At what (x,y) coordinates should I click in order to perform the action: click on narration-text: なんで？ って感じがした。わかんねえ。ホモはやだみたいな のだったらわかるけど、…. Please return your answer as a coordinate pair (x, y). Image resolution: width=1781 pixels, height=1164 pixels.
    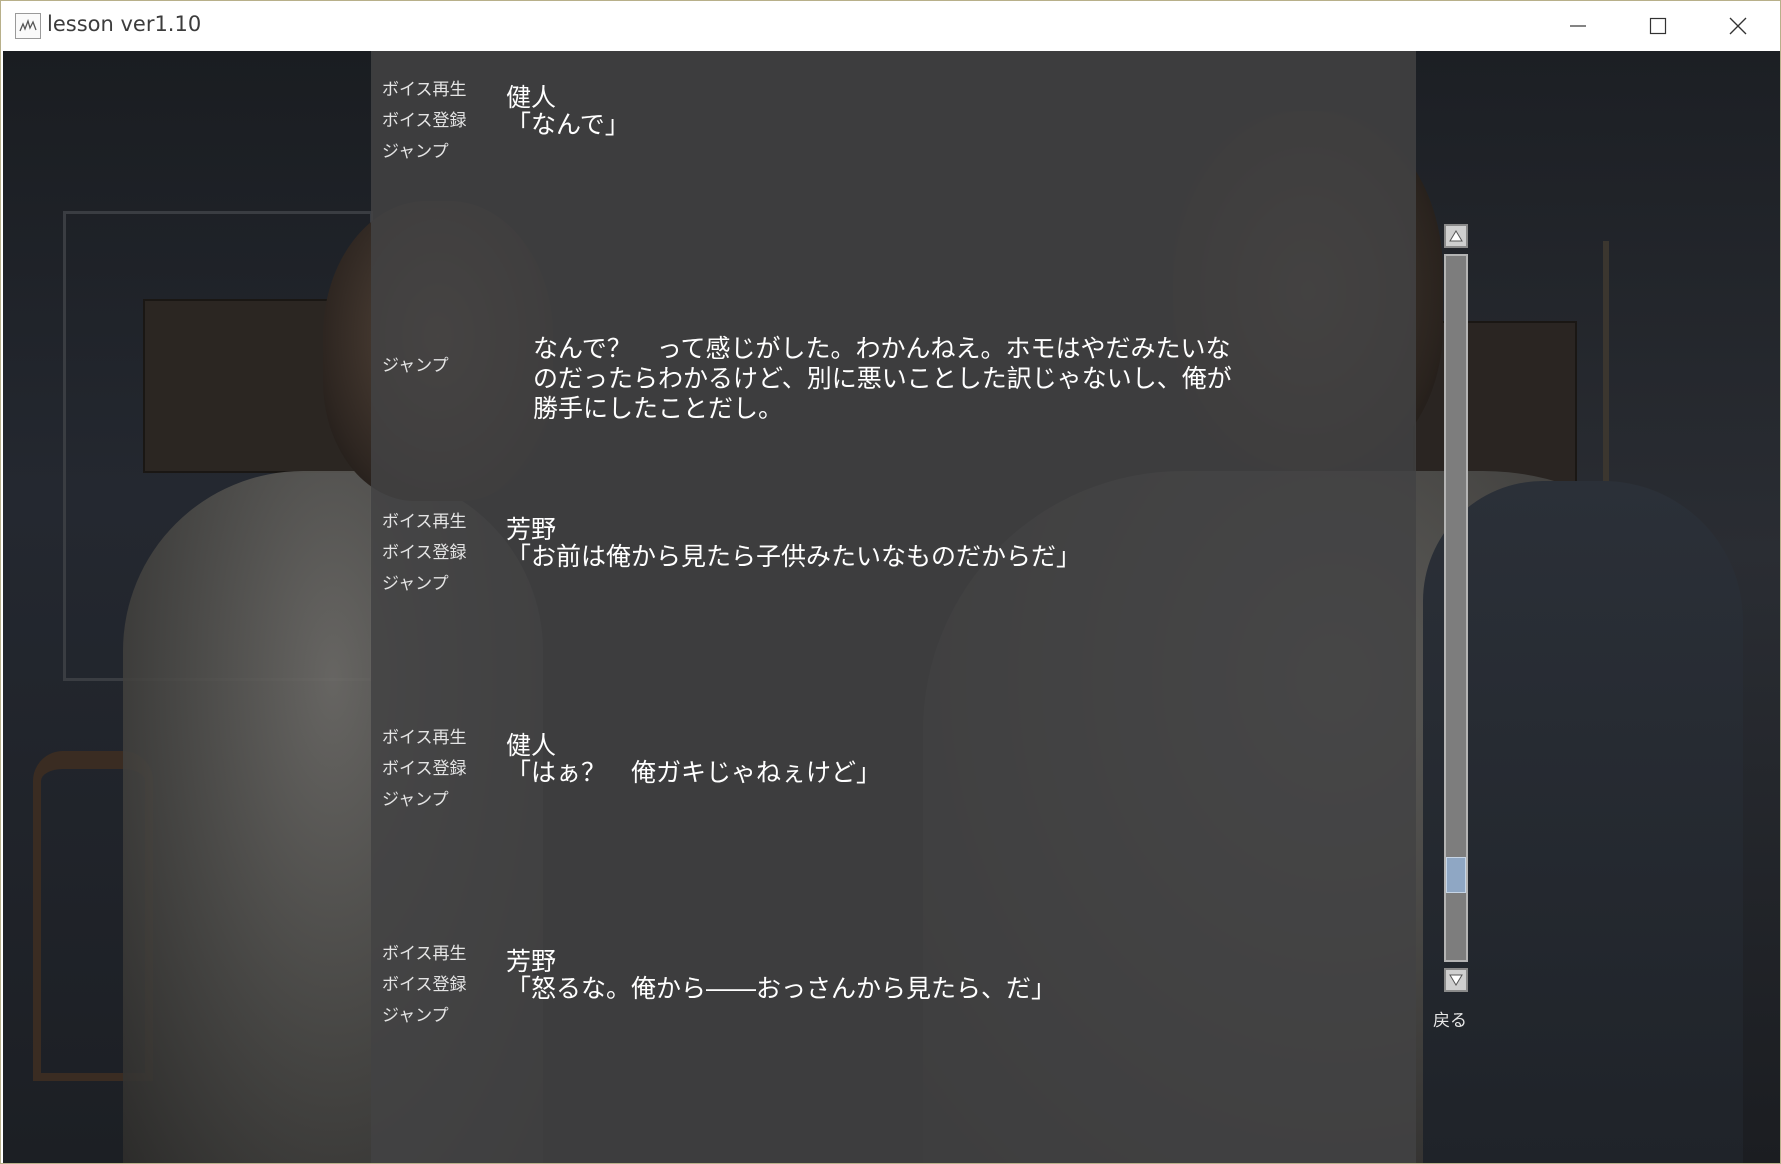
    Looking at the image, I should click on (882, 379).